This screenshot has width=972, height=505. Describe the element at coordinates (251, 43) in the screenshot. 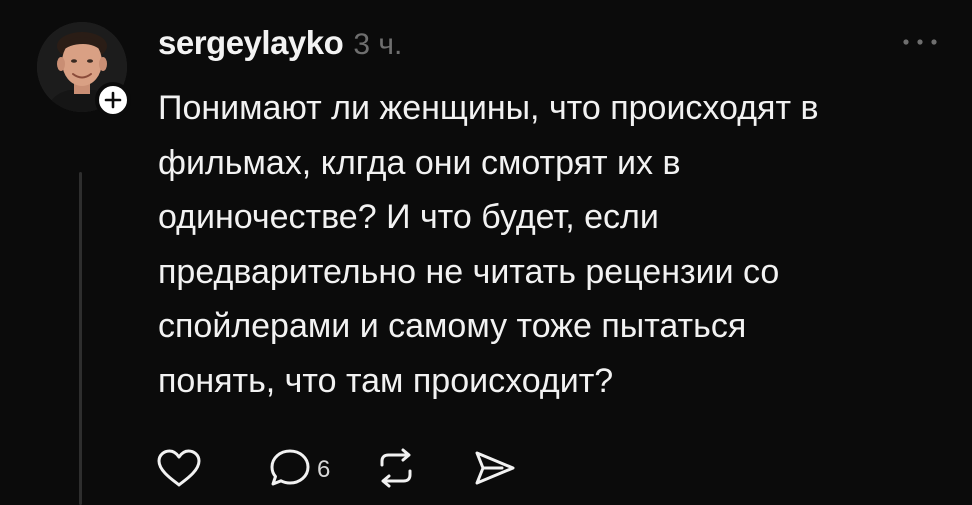

I see `username: sergeylayko` at that location.